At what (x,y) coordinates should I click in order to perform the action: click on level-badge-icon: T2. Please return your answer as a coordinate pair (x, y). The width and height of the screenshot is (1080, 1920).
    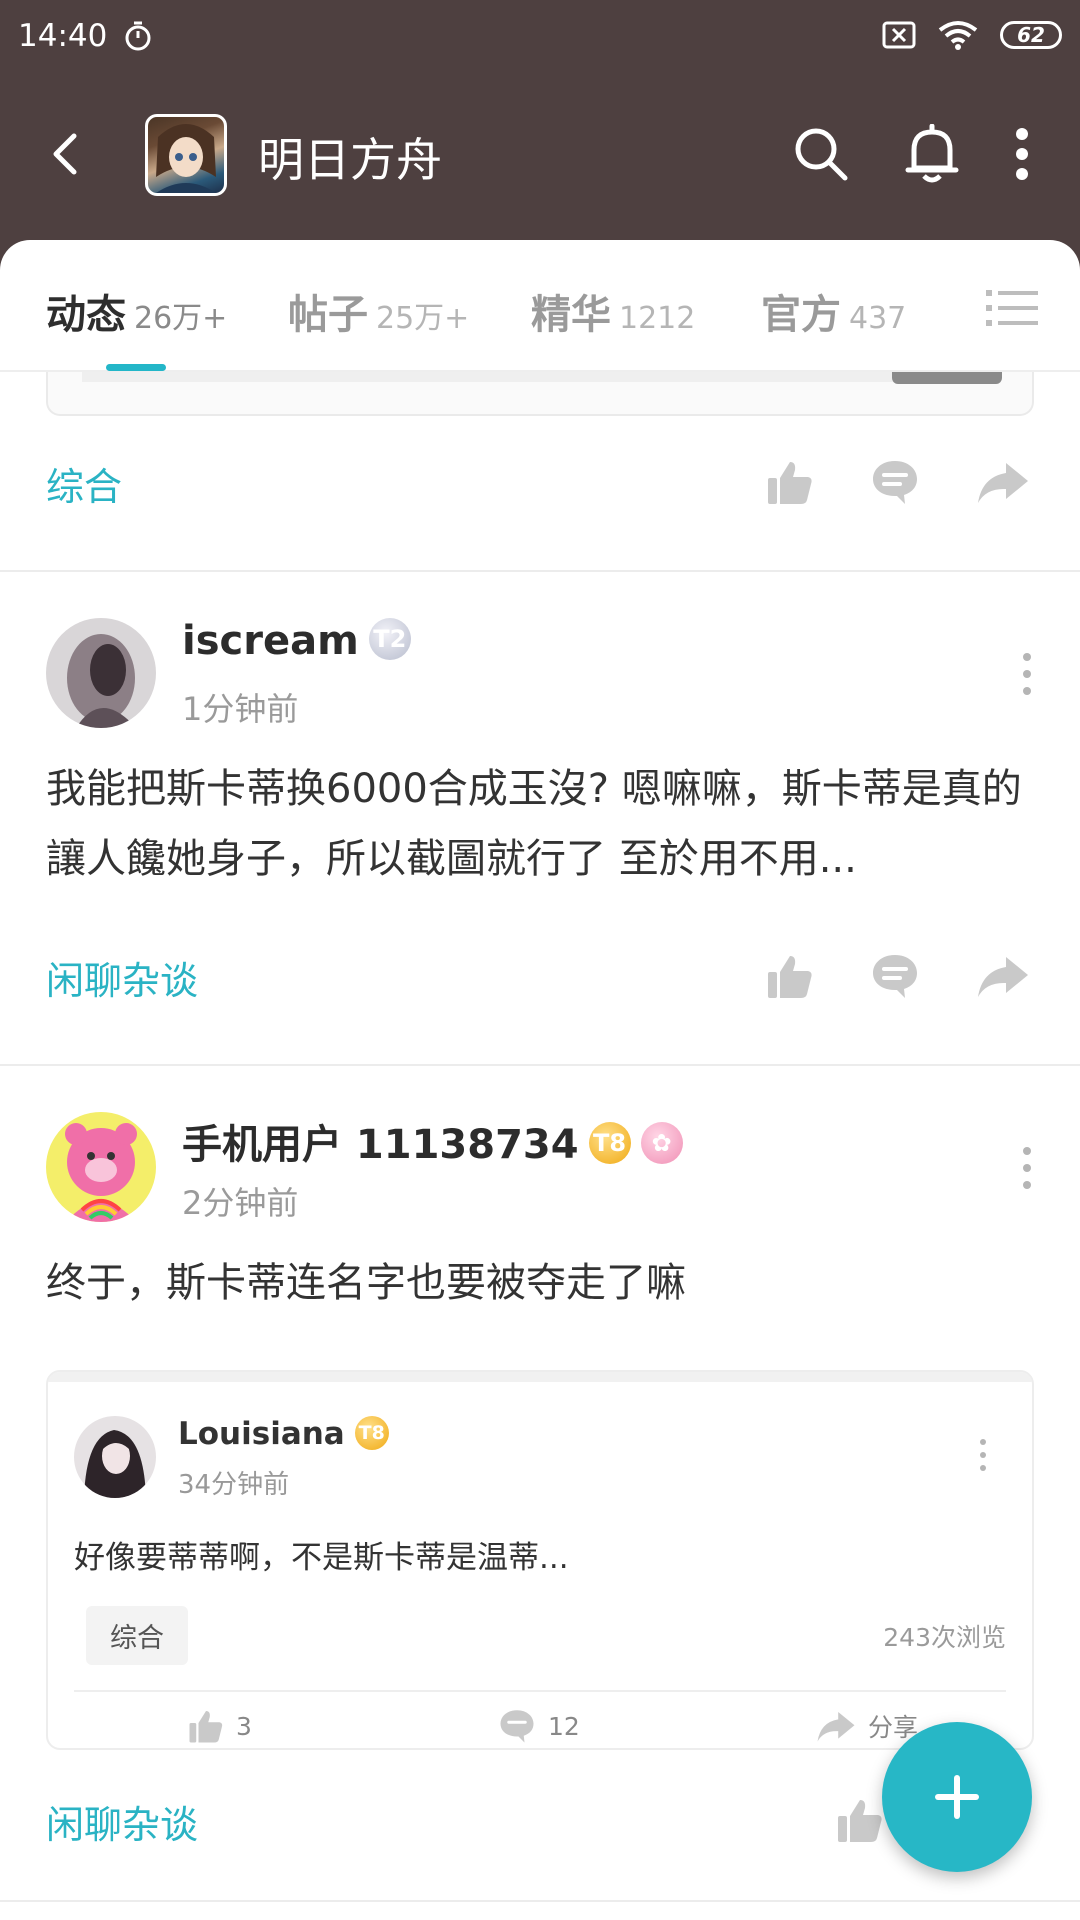
    Looking at the image, I should click on (389, 639).